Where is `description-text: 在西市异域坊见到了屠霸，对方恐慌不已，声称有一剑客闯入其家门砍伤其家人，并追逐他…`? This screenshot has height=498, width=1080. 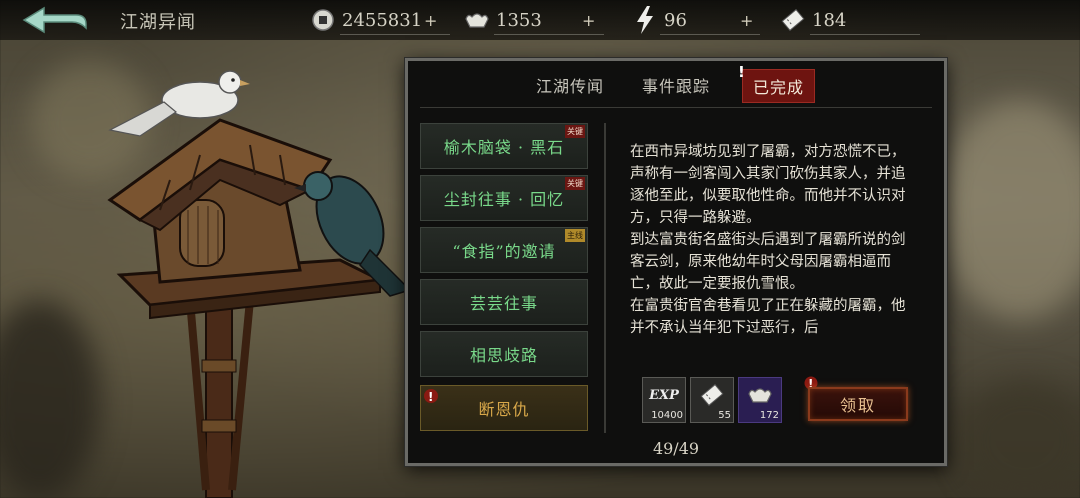
description-text: 在西市异域坊见到了屠霸，对方恐慌不已，声称有一剑客闯入其家门砍伤其家人，并追逐他… is located at coordinates (768, 240).